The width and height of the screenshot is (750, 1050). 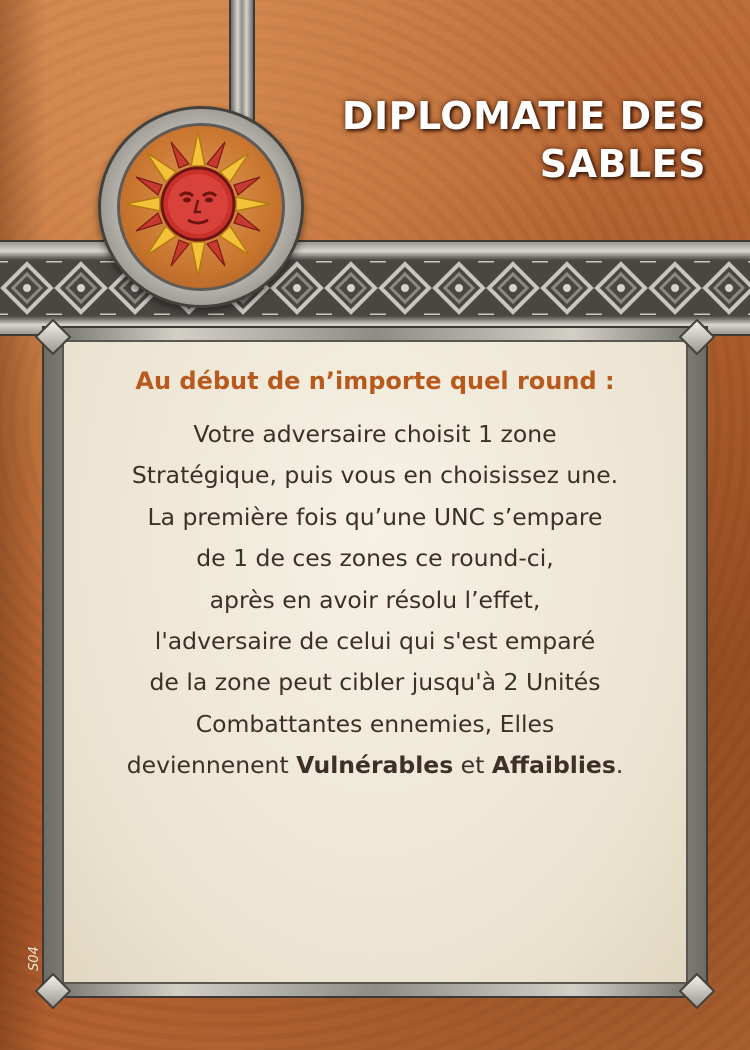 I want to click on card-title-line-1: DIPLOMATIE DES, so click(x=523, y=116).